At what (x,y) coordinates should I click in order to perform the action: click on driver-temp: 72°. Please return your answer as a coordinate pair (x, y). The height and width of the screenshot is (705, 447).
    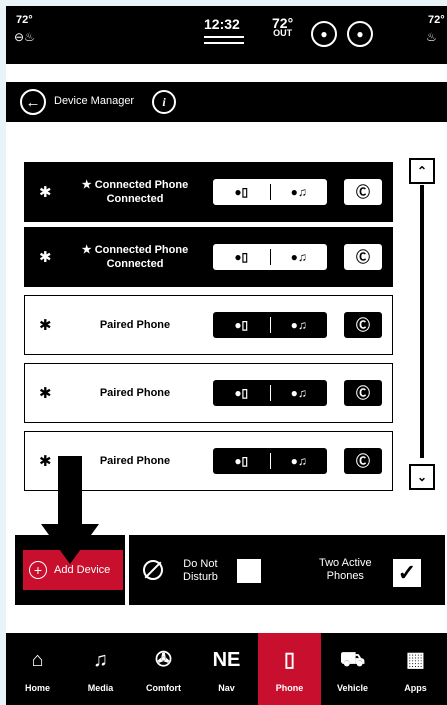
    Looking at the image, I should click on (24, 20).